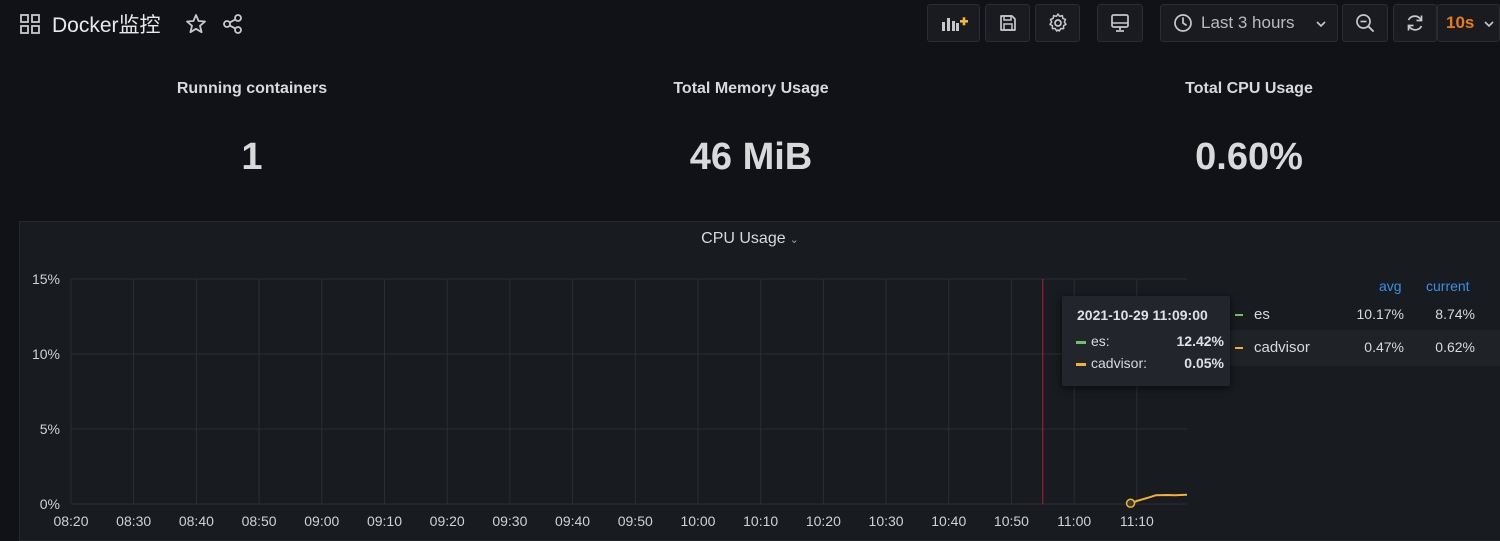 The image size is (1500, 541). What do you see at coordinates (1282, 347) in the screenshot?
I see `legend-series-name: cadvisor` at bounding box center [1282, 347].